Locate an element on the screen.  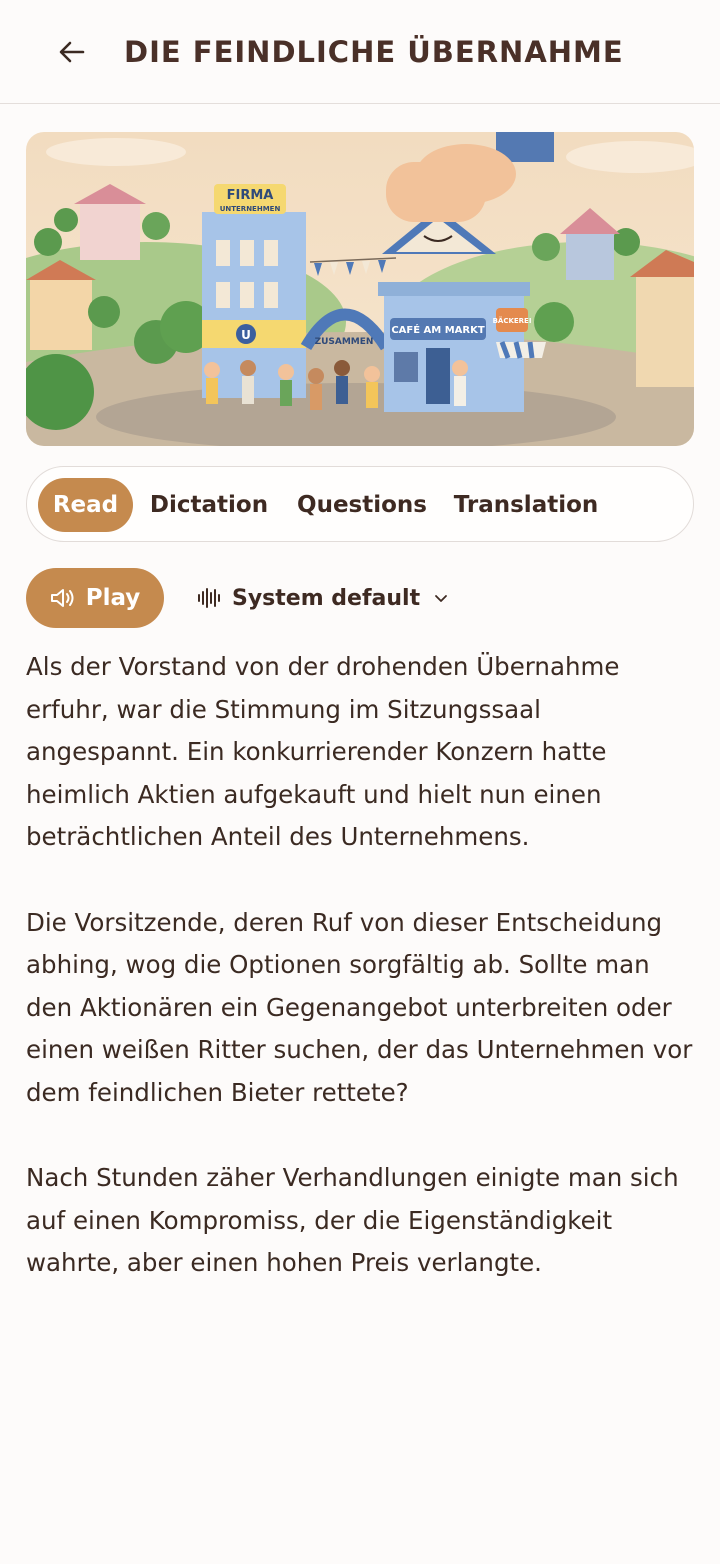
tab-dictation: Dictation is located at coordinates (209, 505).